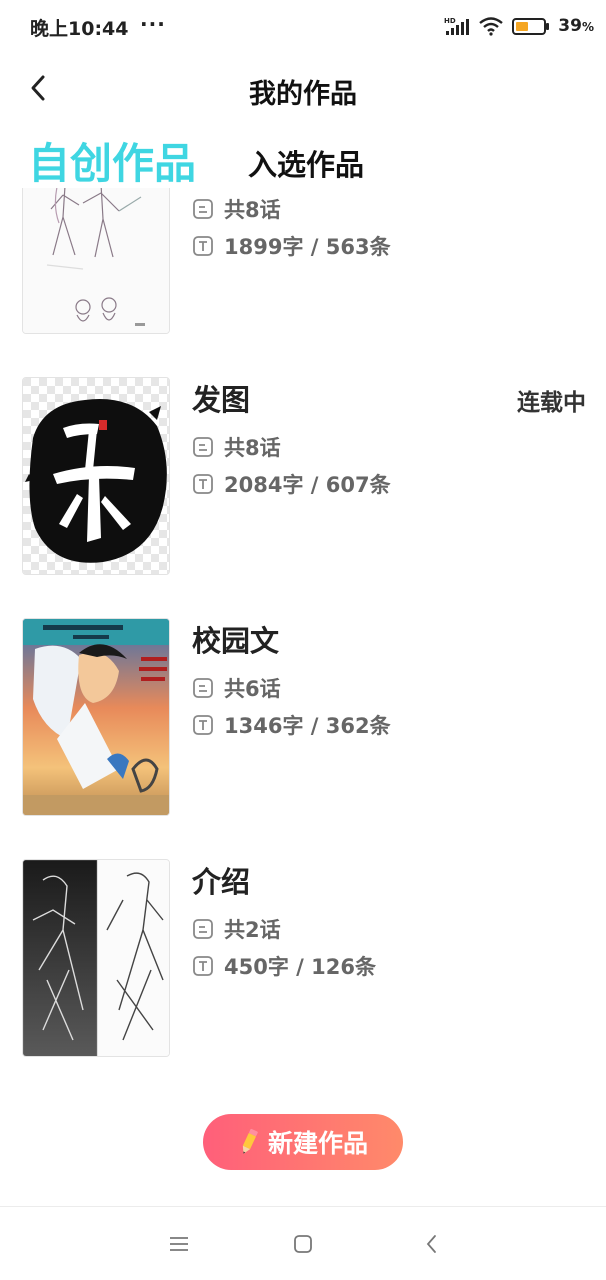 The width and height of the screenshot is (606, 1280). I want to click on word-stats-text: 2084字 / 607条, so click(307, 485).